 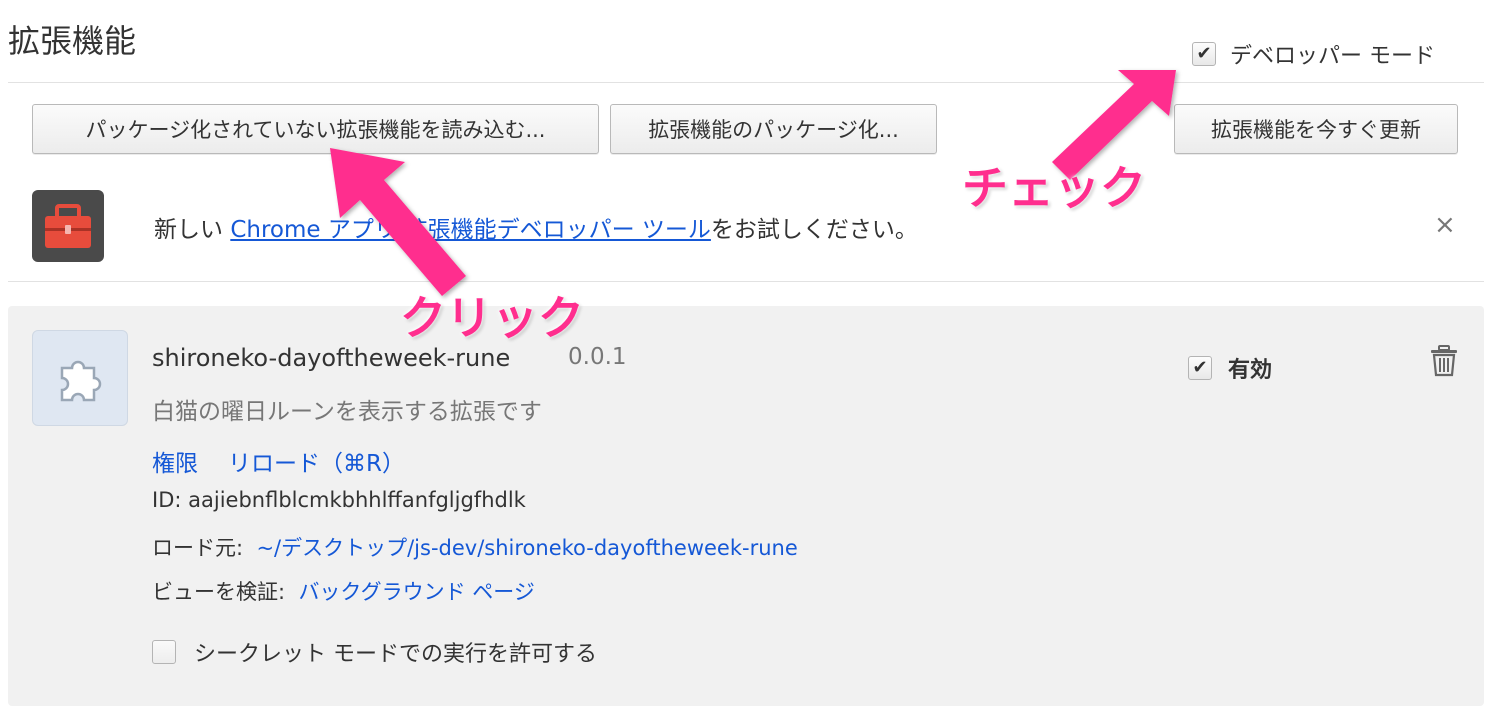 I want to click on enabled-toggle: ✔ 有効, so click(x=1230, y=368).